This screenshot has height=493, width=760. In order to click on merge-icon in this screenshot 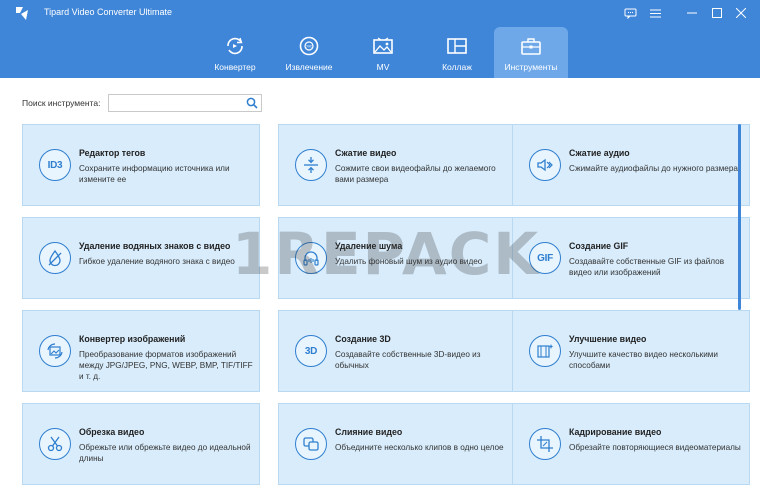, I will do `click(311, 444)`.